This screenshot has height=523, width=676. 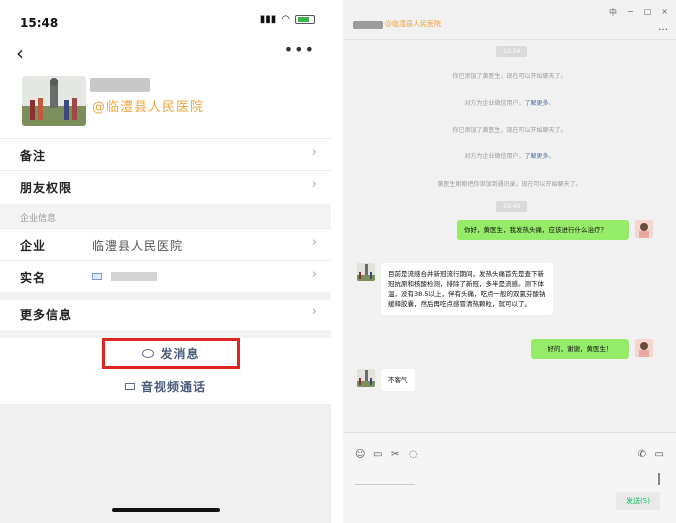 I want to click on close-icon: ×, so click(x=664, y=12).